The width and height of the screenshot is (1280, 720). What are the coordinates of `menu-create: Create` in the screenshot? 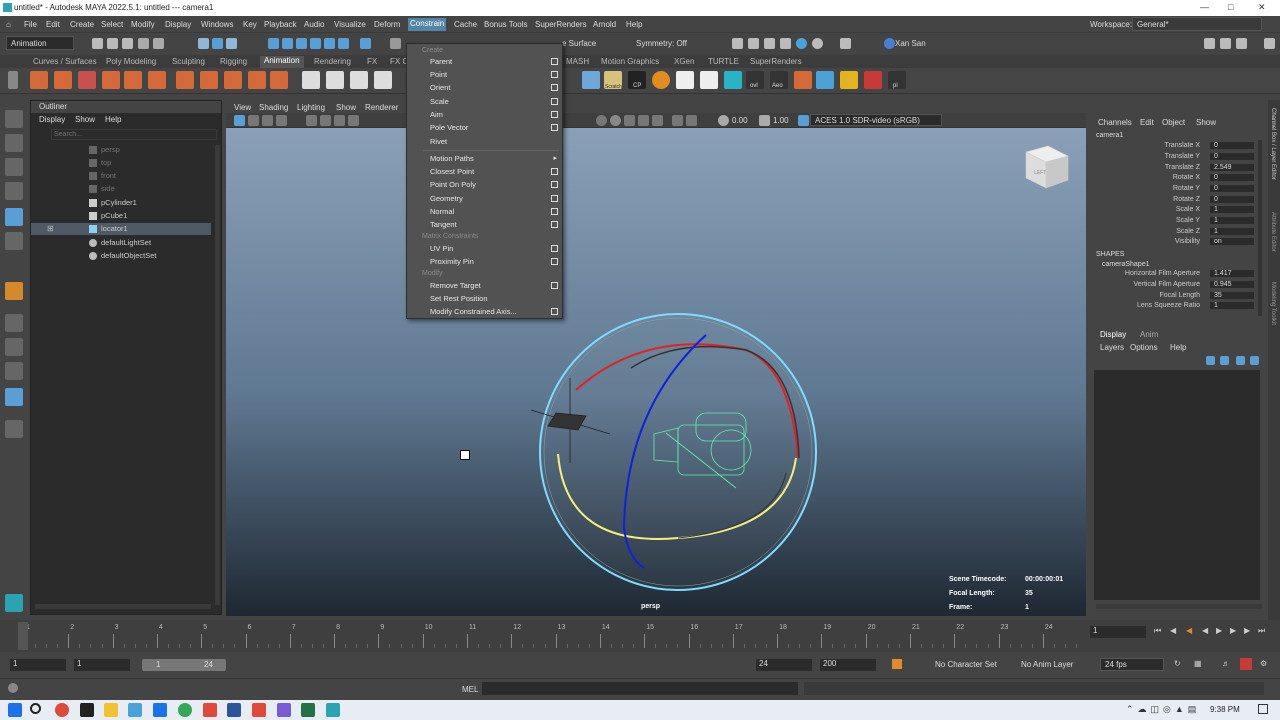 It's located at (82, 24).